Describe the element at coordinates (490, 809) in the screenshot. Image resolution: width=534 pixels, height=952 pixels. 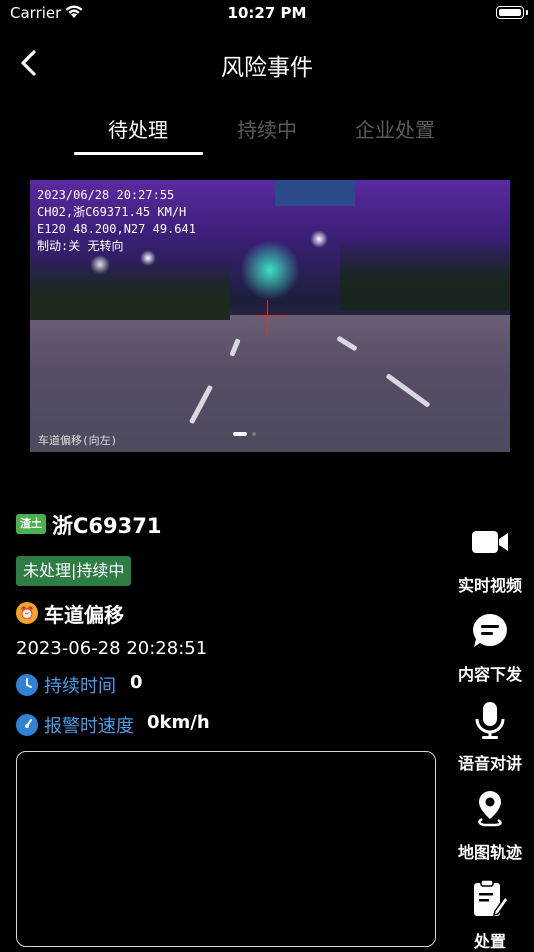
I see `map-pin-icon` at that location.